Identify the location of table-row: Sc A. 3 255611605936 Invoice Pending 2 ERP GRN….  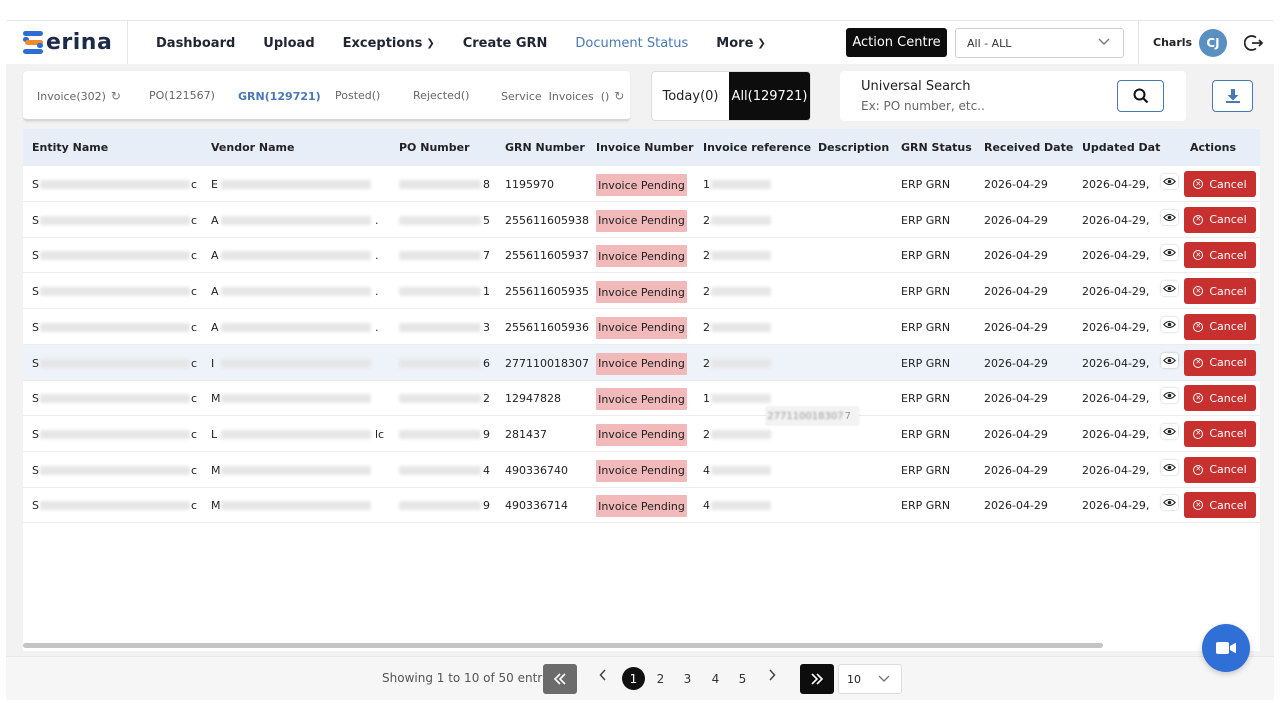
(641, 327).